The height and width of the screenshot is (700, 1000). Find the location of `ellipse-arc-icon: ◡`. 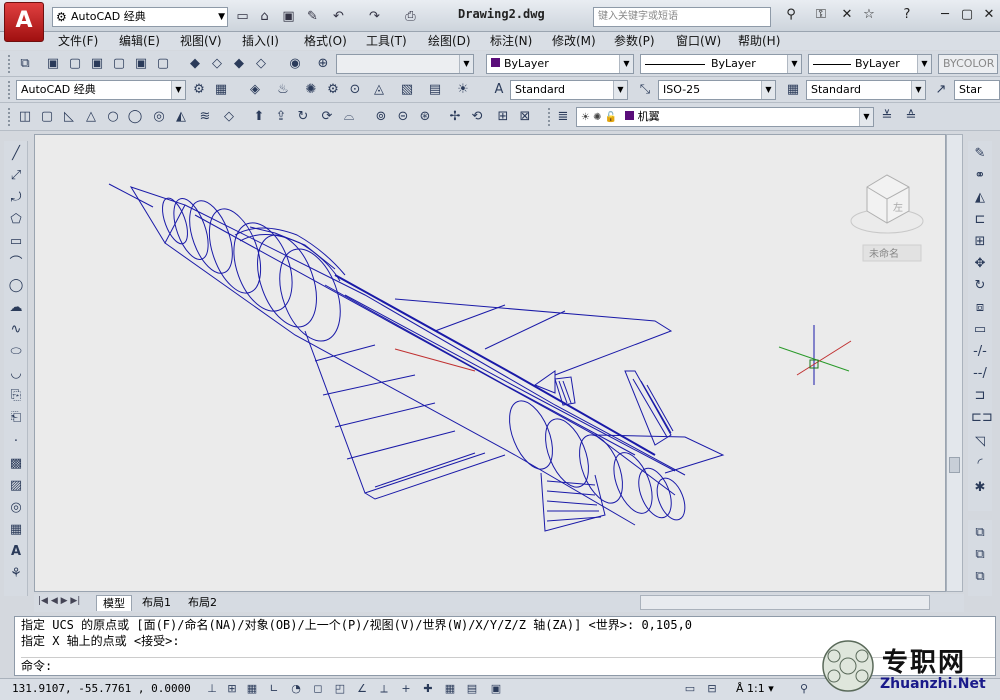

ellipse-arc-icon: ◡ is located at coordinates (16, 374).